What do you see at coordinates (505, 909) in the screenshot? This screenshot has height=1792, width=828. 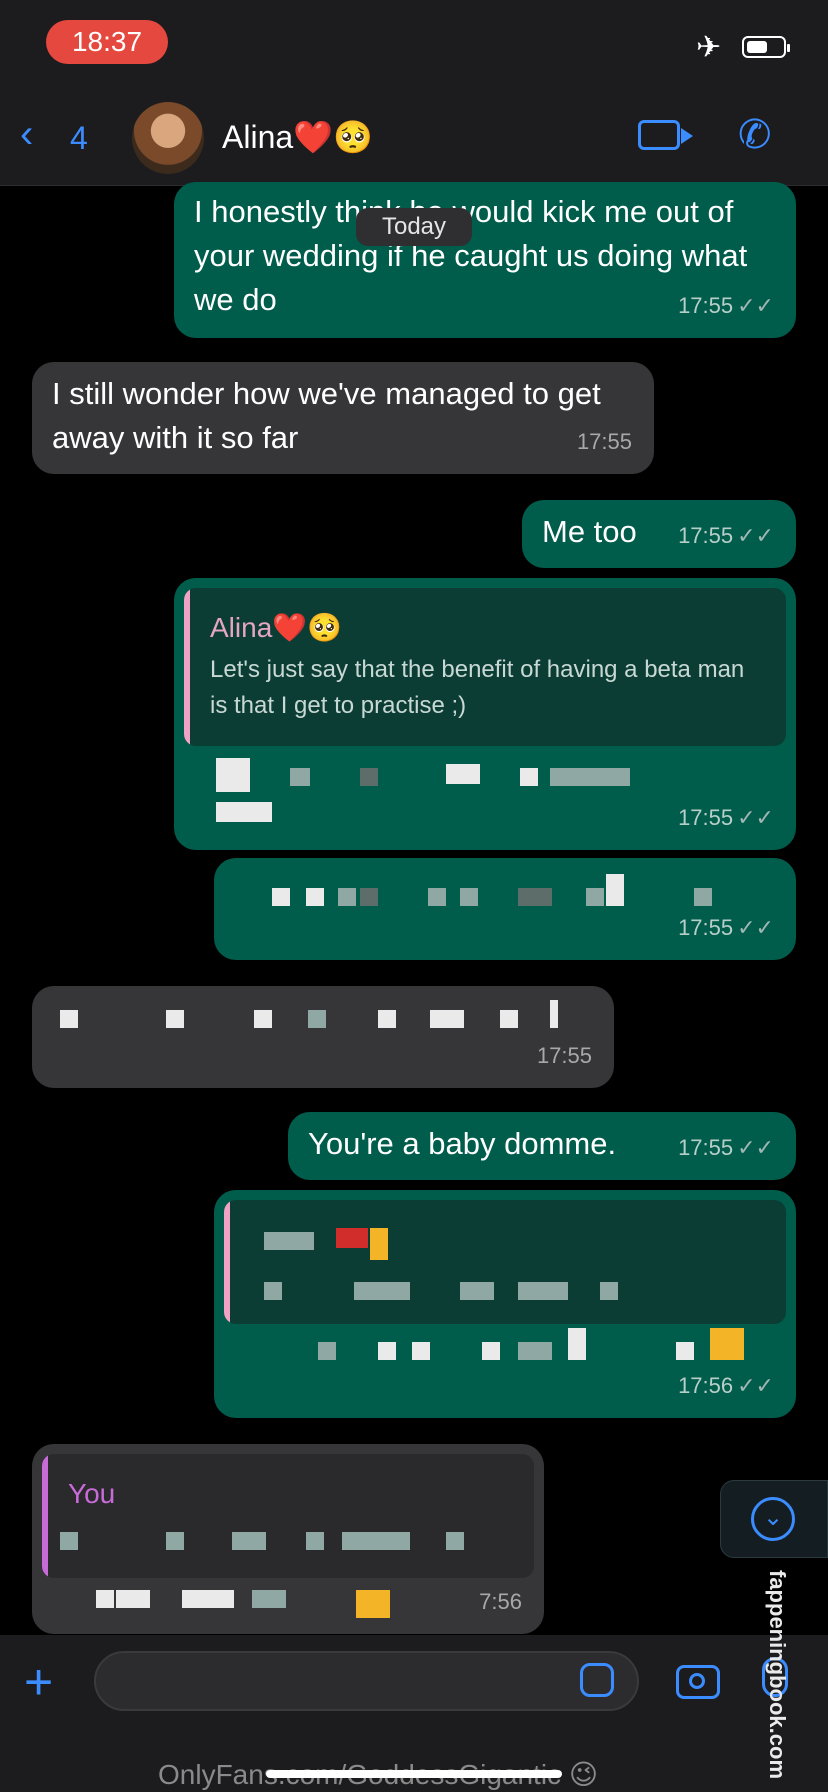 I see `message-bubble-outgoing: 17:55 ✓✓` at bounding box center [505, 909].